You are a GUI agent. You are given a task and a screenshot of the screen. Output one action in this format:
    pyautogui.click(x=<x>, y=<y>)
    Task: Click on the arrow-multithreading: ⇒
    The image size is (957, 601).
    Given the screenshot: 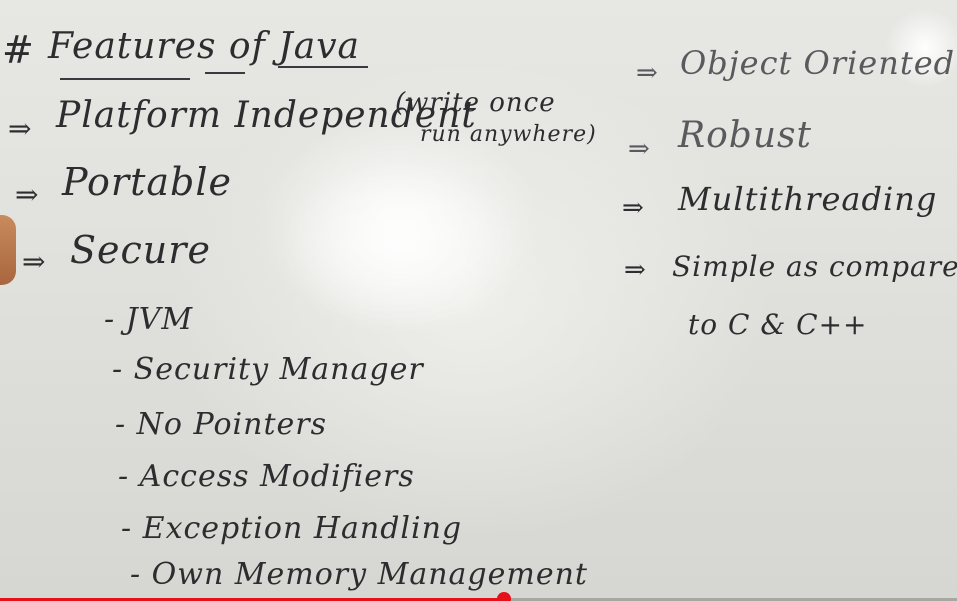 What is the action you would take?
    pyautogui.click(x=633, y=208)
    